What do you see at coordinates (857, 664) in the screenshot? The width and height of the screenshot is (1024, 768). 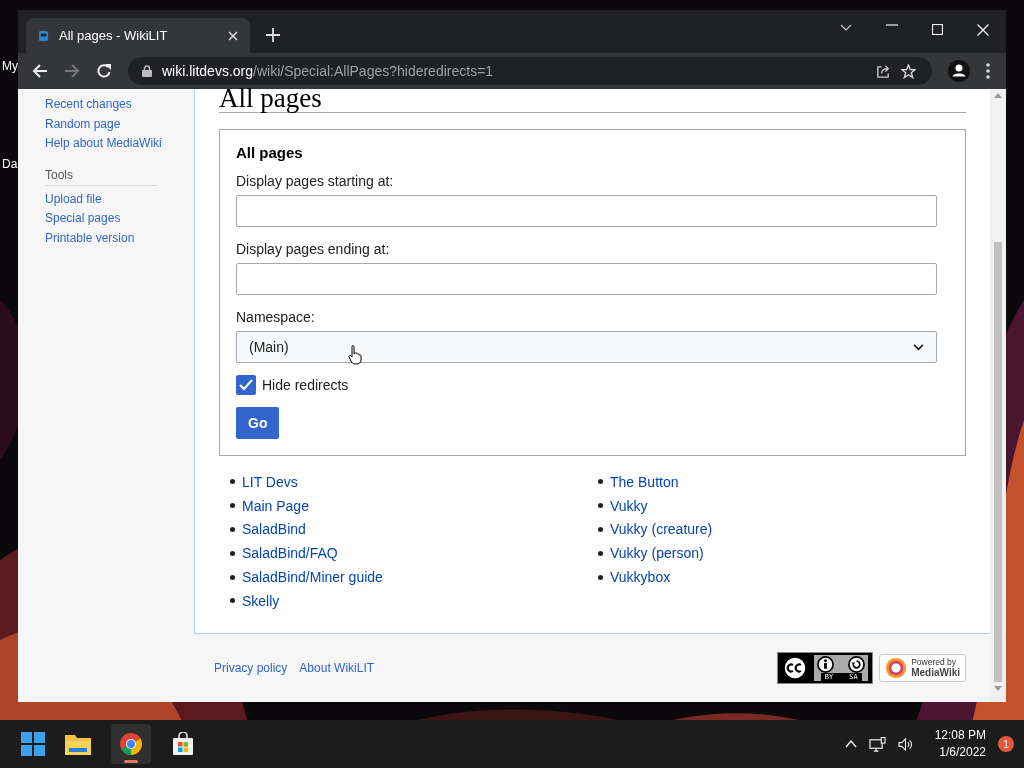 I see `share-alike-icon` at bounding box center [857, 664].